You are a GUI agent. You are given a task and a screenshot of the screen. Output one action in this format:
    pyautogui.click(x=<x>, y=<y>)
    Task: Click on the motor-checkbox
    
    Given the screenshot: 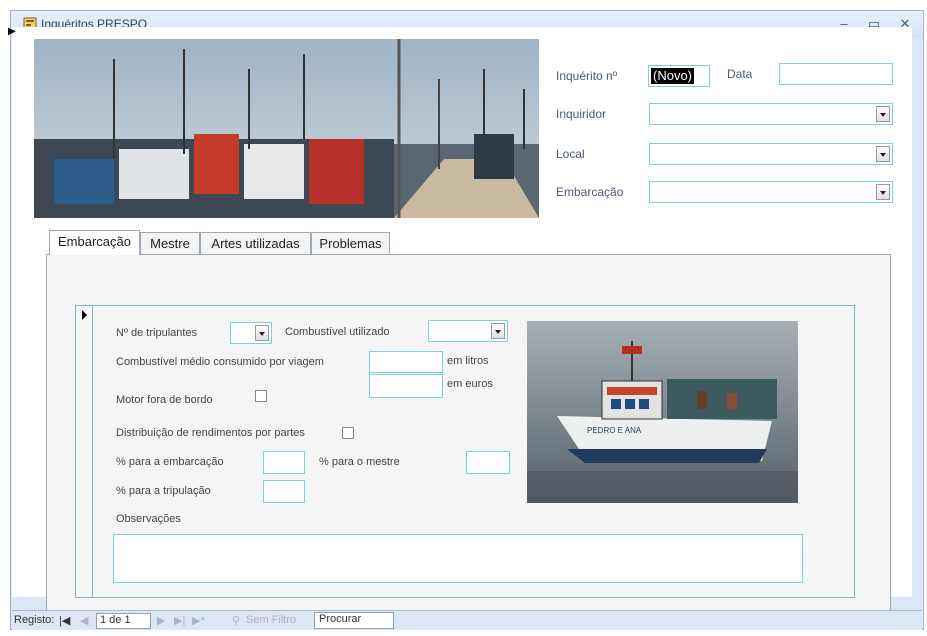 What is the action you would take?
    pyautogui.click(x=261, y=396)
    